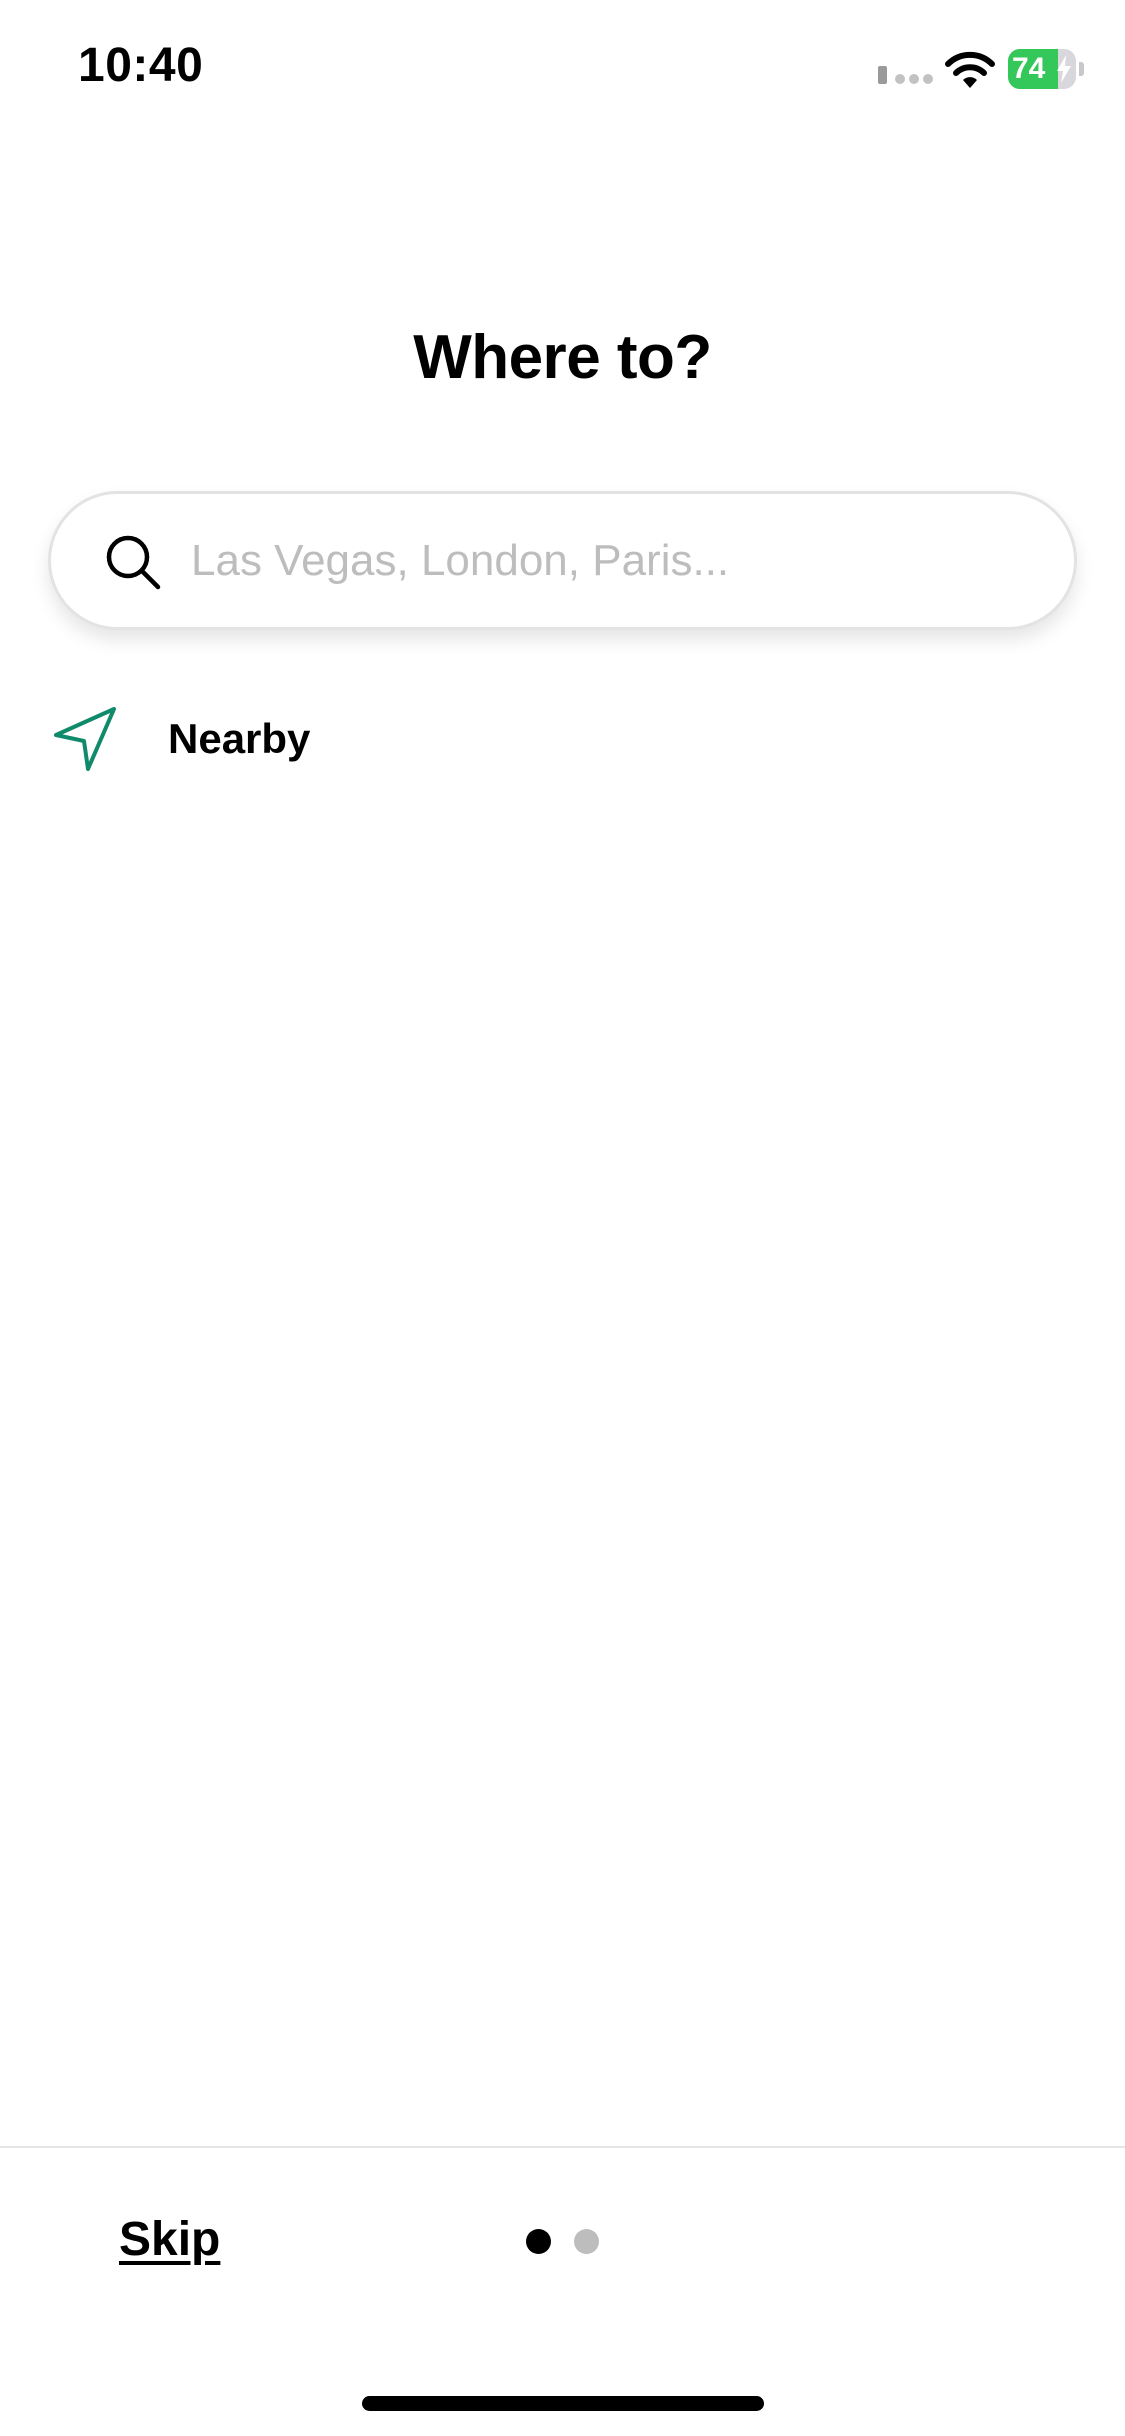 The height and width of the screenshot is (2436, 1125). Describe the element at coordinates (563, 2242) in the screenshot. I see `page-indicator` at that location.